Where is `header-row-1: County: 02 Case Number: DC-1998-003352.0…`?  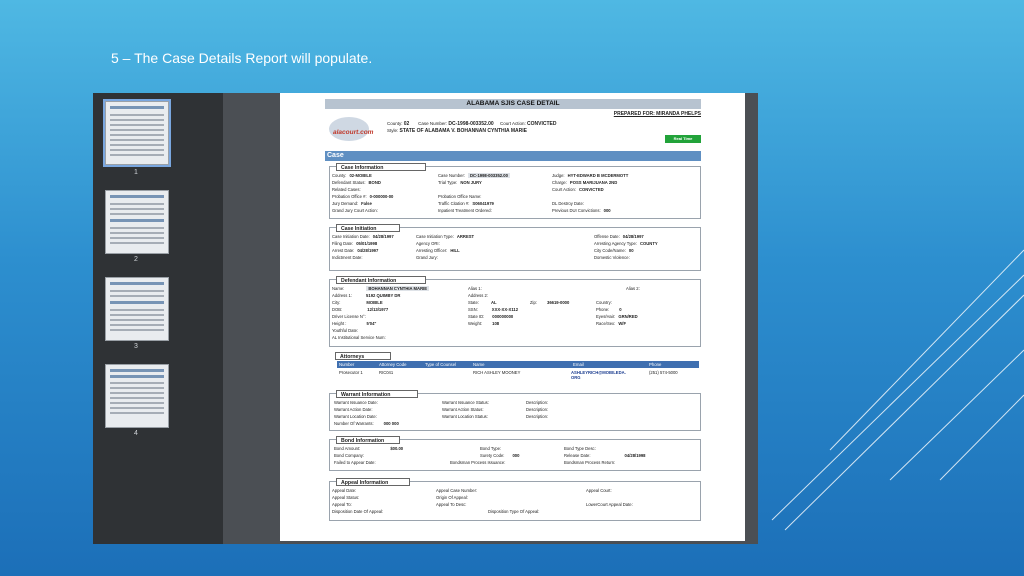 header-row-1: County: 02 Case Number: DC-1998-003352.0… is located at coordinates (472, 124).